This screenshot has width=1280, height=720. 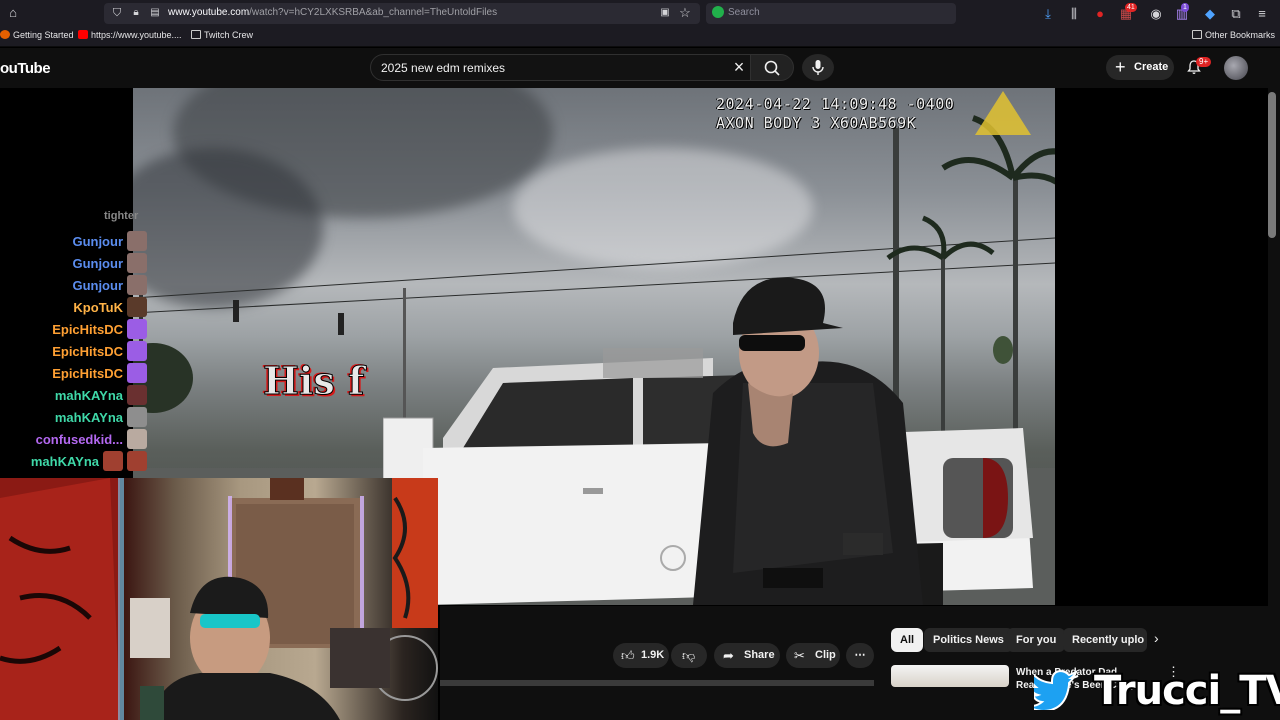 I want to click on streamer-webcam, so click(x=219, y=599).